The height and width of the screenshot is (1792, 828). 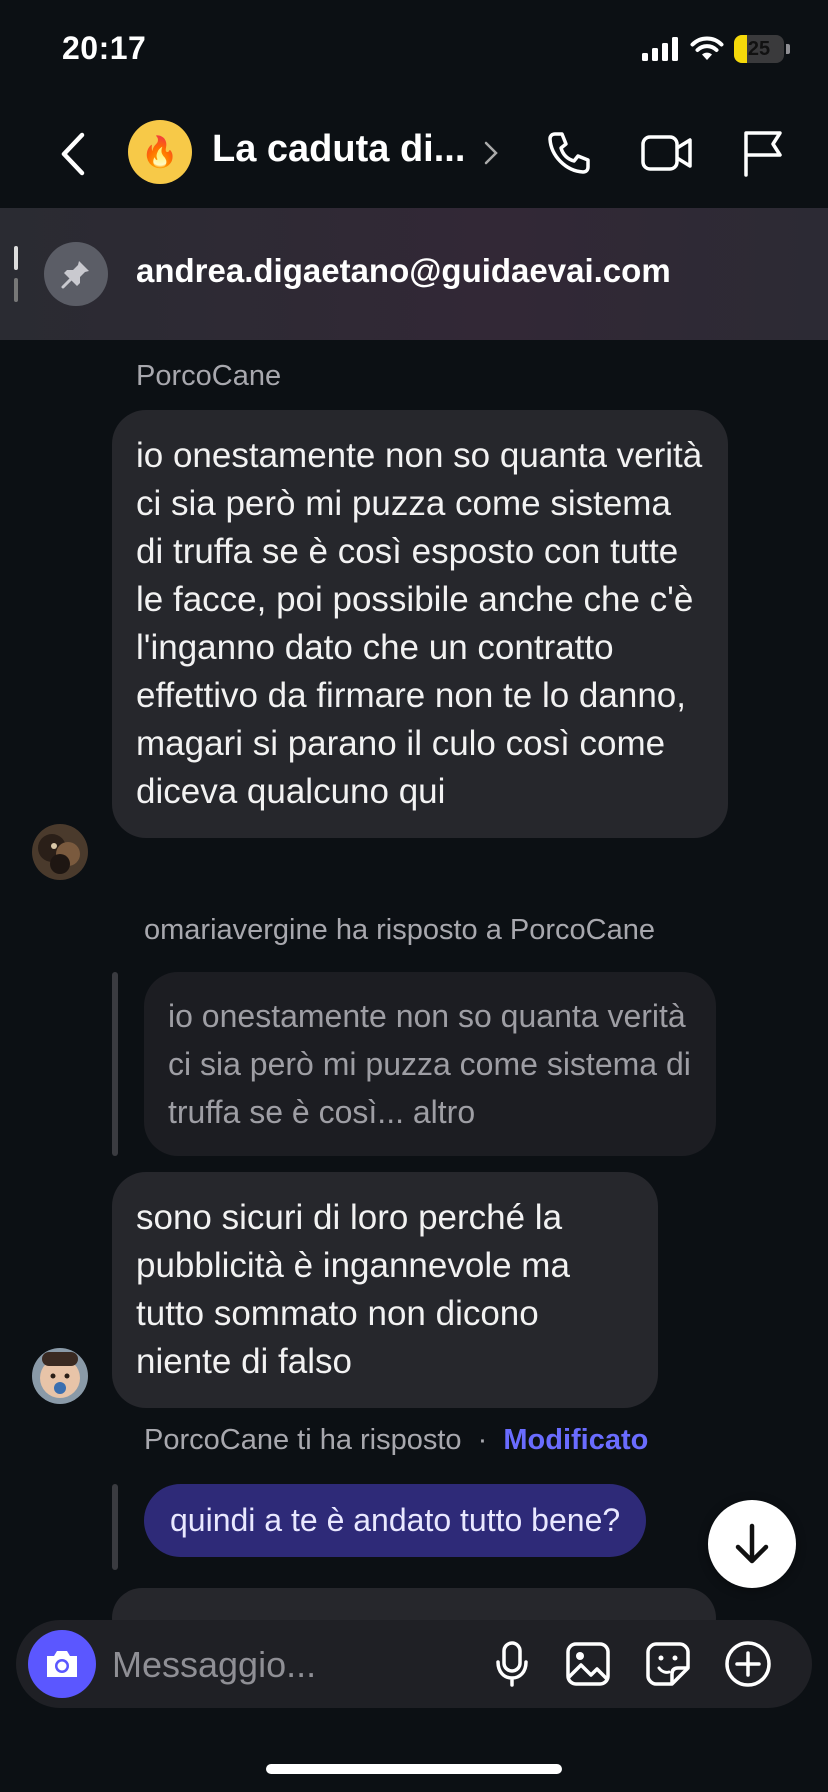 What do you see at coordinates (76, 274) in the screenshot?
I see `pin-icon` at bounding box center [76, 274].